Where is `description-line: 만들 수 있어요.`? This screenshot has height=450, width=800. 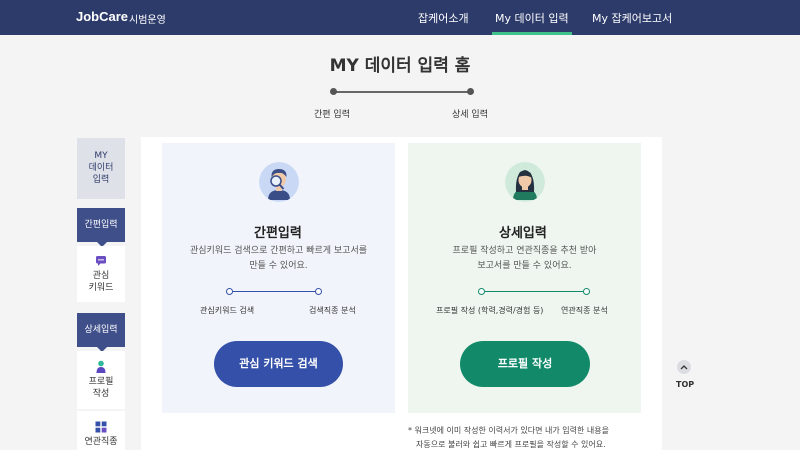
description-line: 만들 수 있어요. is located at coordinates (278, 266).